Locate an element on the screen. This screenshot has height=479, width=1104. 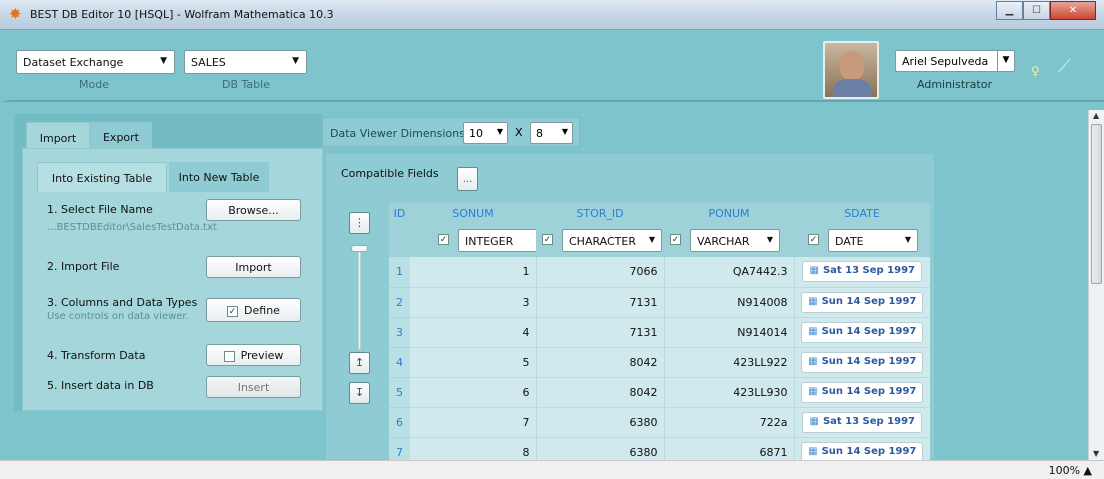
sonum-type-cell: ✓ INTEGER▼ is located at coordinates (480, 240).